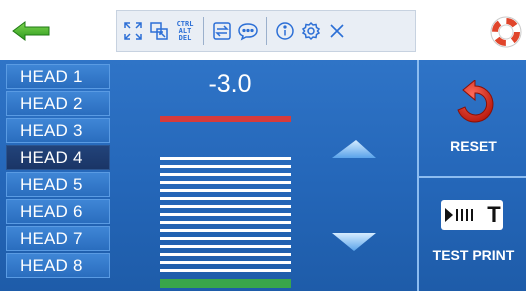 The image size is (526, 291). What do you see at coordinates (337, 31) in the screenshot?
I see `close-icon` at bounding box center [337, 31].